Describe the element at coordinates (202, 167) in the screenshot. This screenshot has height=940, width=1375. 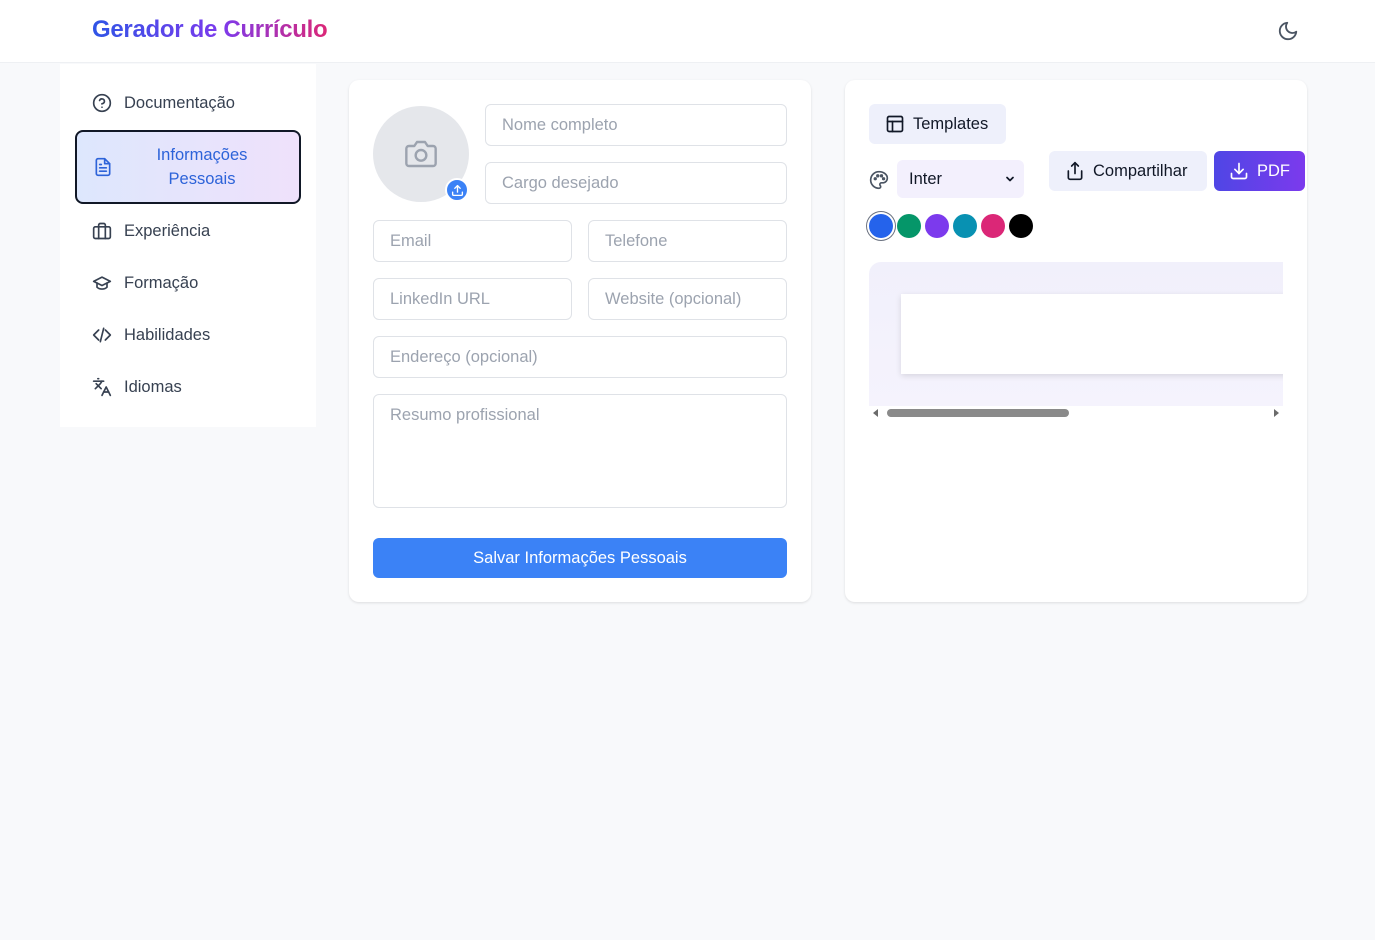
I see `sidebar-item-label: Informações Pessoais` at that location.